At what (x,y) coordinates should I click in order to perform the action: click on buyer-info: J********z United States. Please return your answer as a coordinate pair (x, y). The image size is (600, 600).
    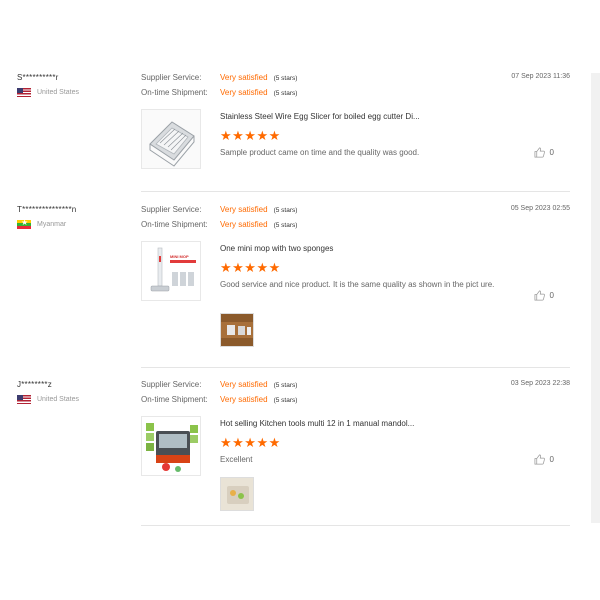
    Looking at the image, I should click on (77, 392).